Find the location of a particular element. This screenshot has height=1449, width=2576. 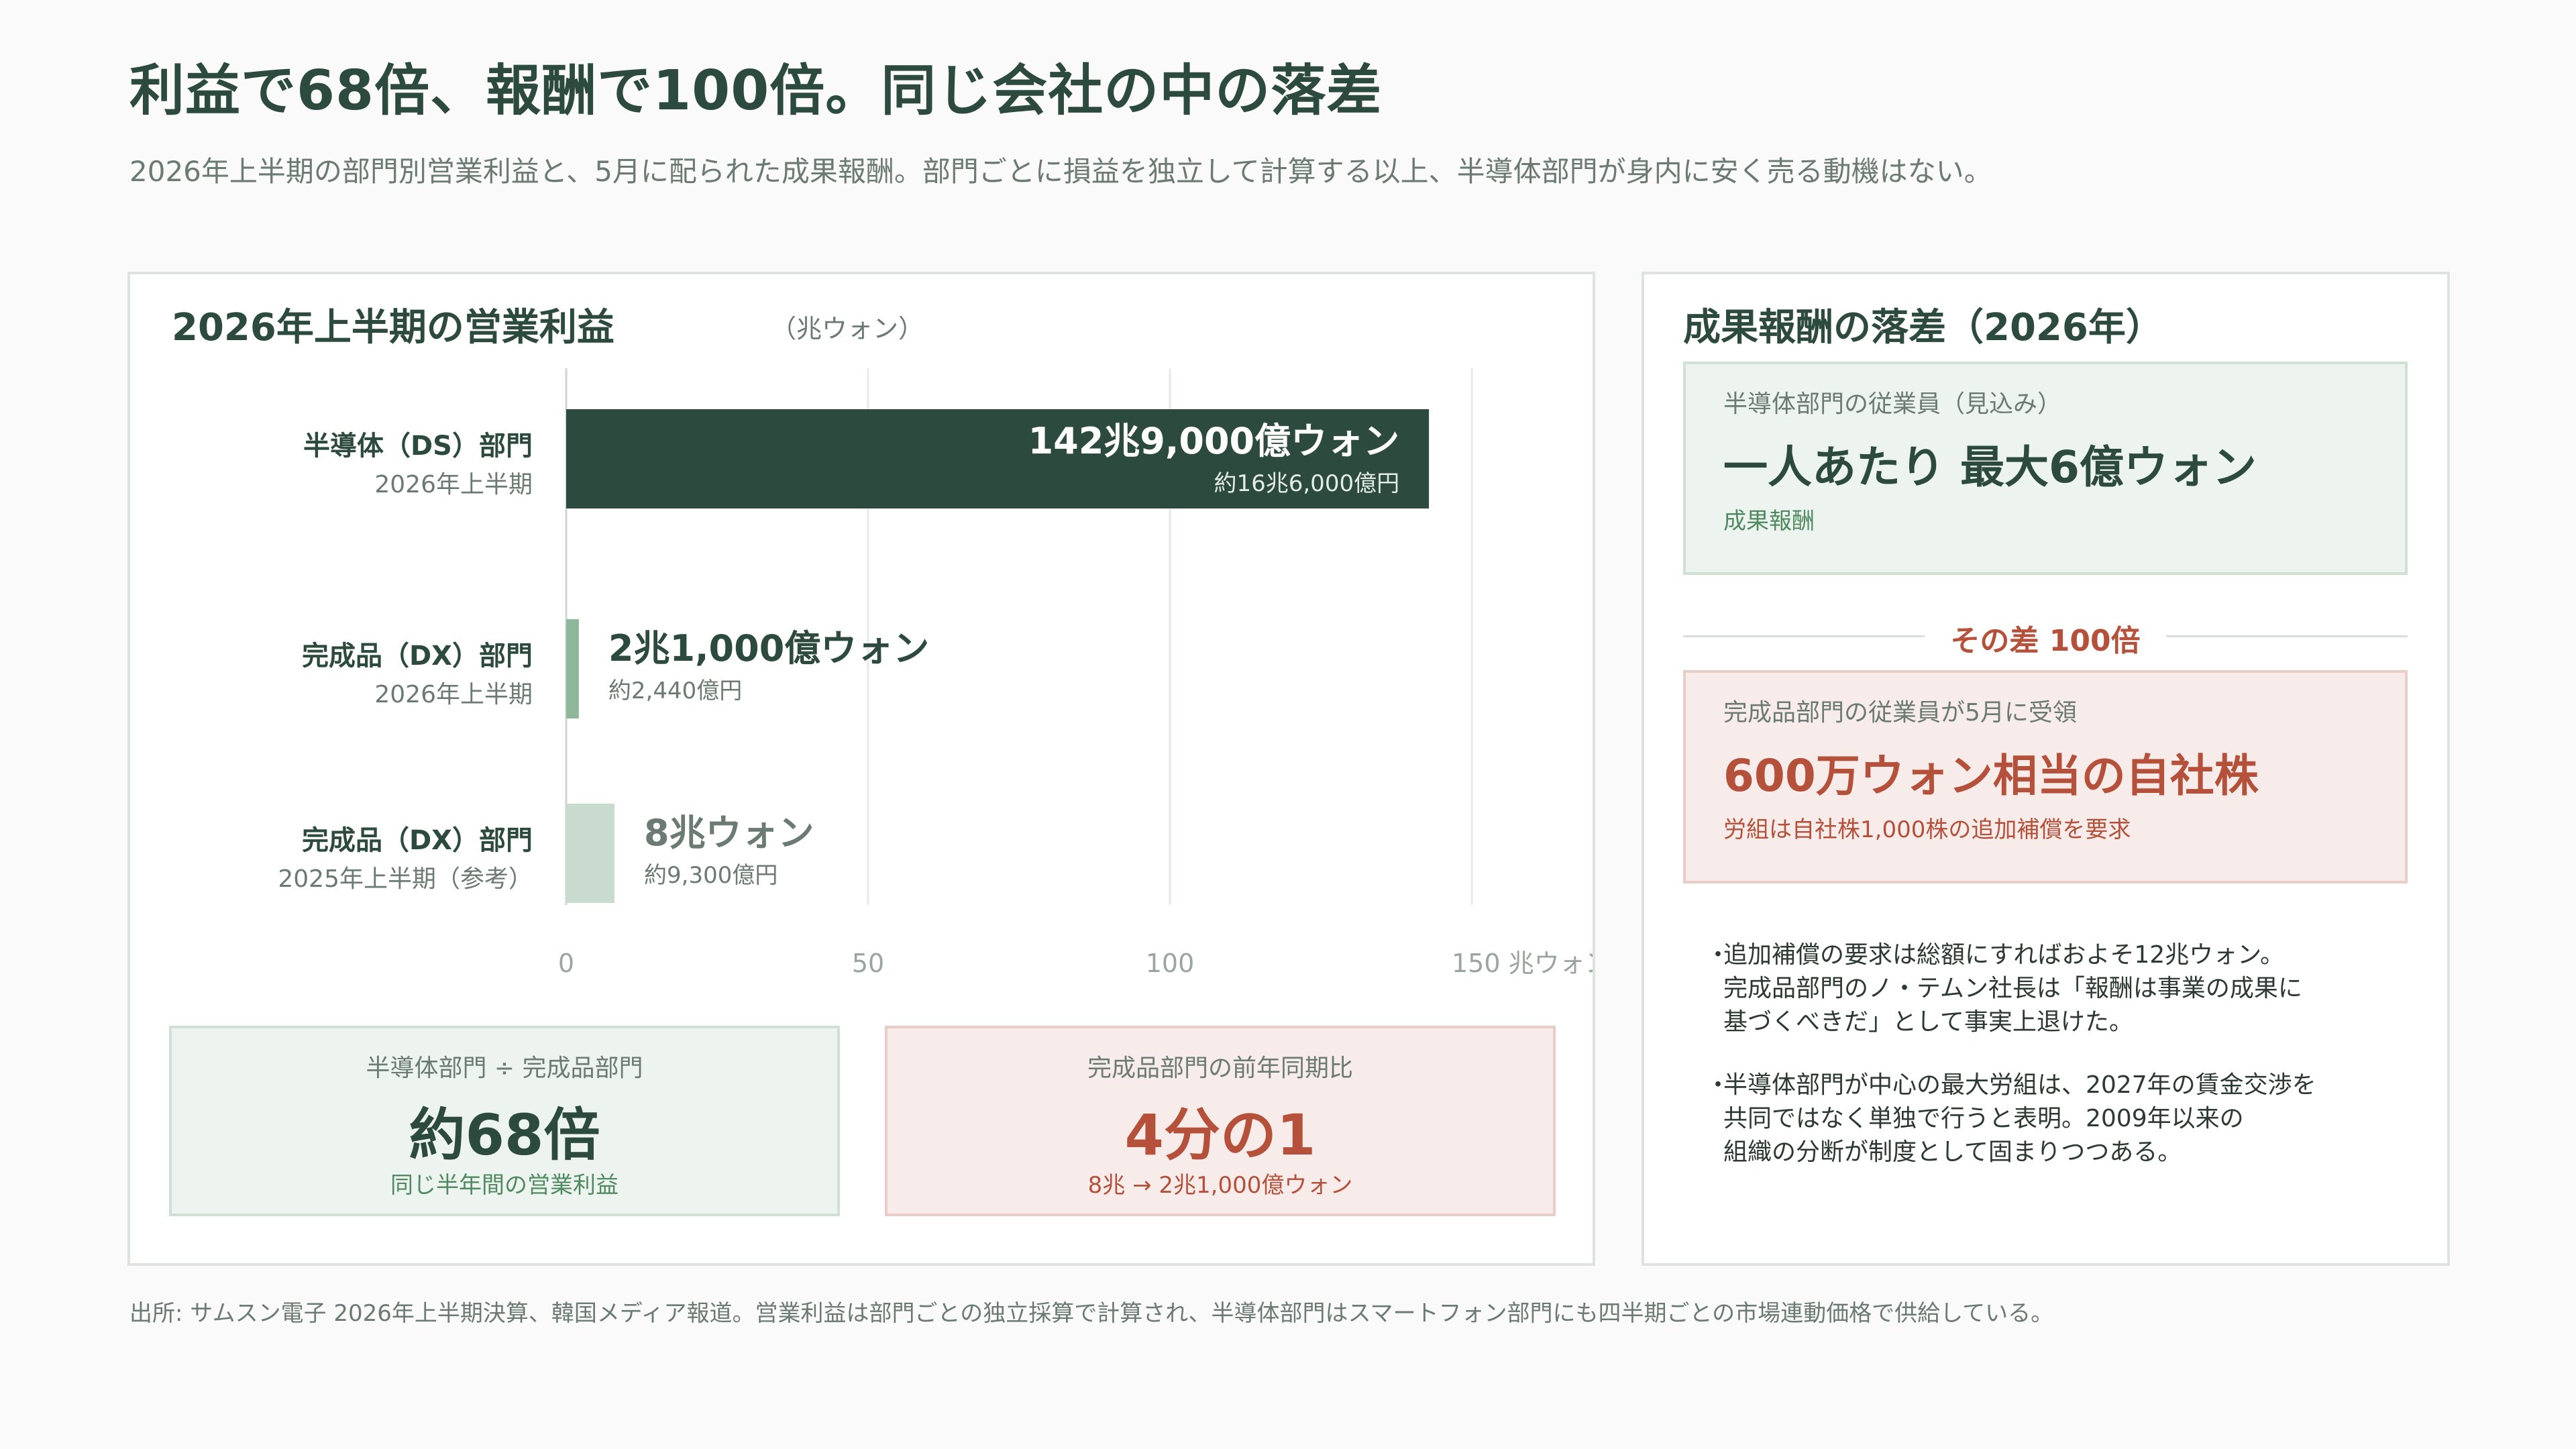

note-line: 完成品部門のノ・テムン社長は「報酬は事業の成果に is located at coordinates (2012, 988).